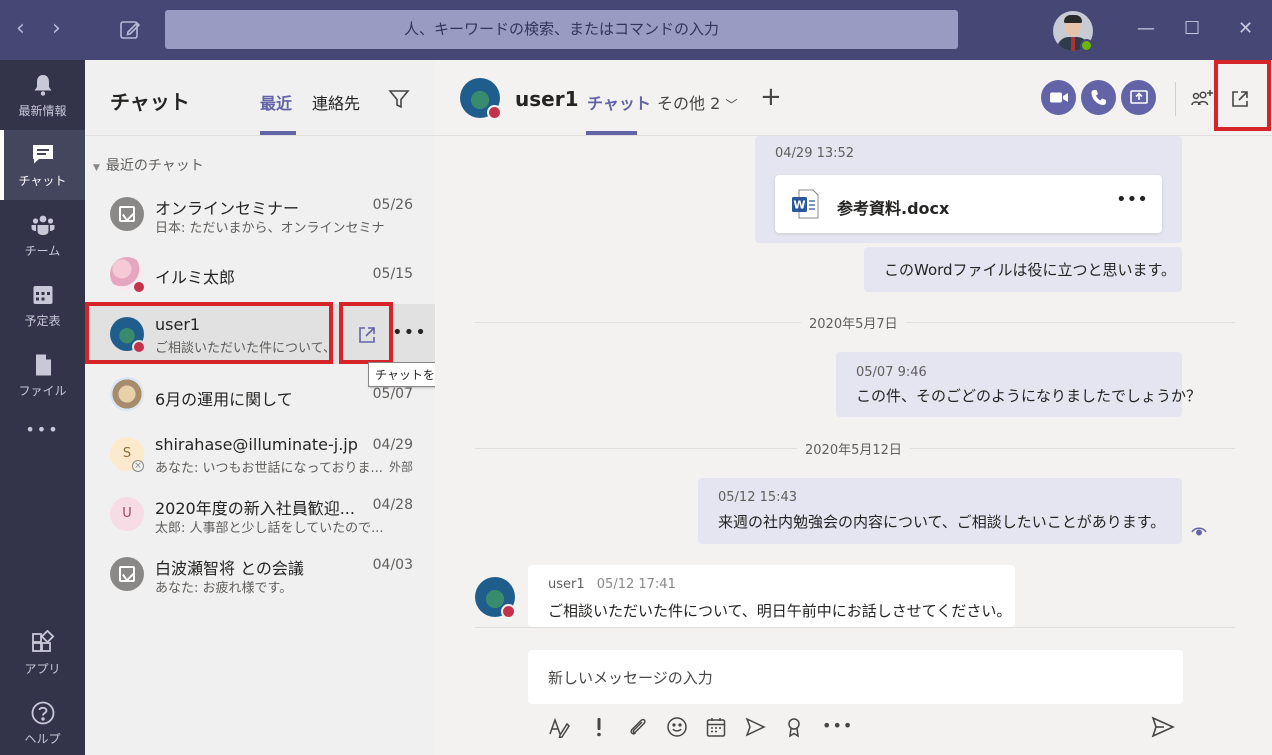 This screenshot has height=755, width=1272. I want to click on rail-item-help: ヘルプ, so click(42, 721).